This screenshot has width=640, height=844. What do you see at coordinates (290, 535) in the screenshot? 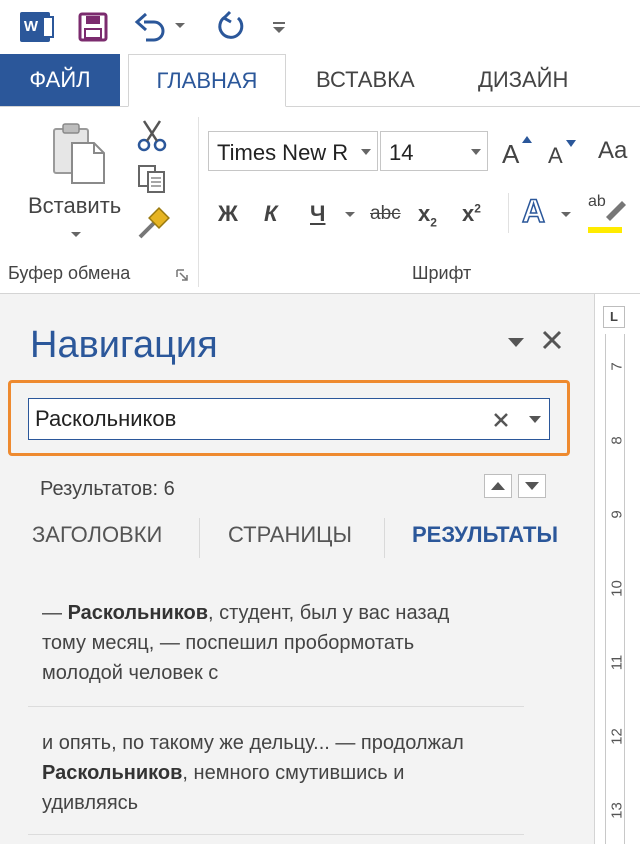
I see `tab-pages: СТРАНИЦЫ` at bounding box center [290, 535].